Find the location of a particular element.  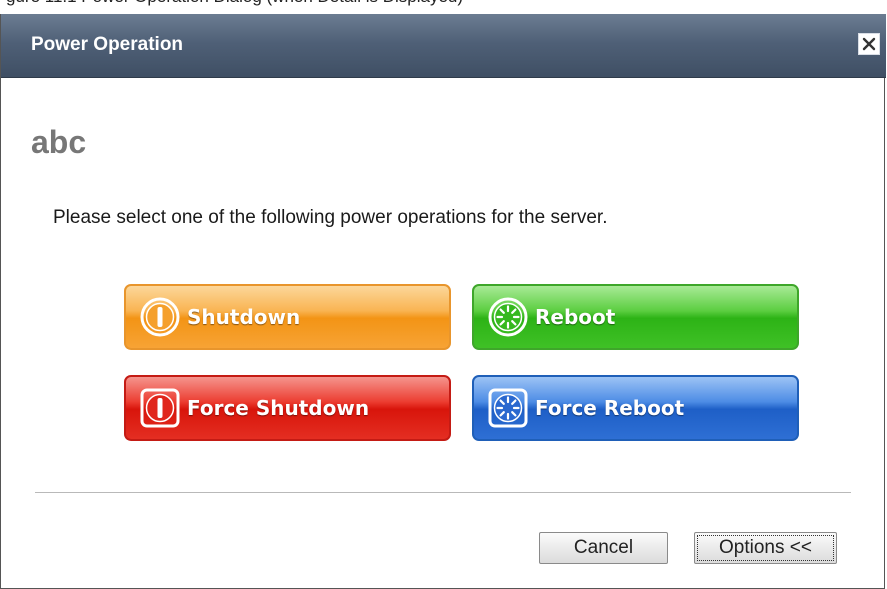

force-shutdown-button: Force Shutdown is located at coordinates (287, 408).